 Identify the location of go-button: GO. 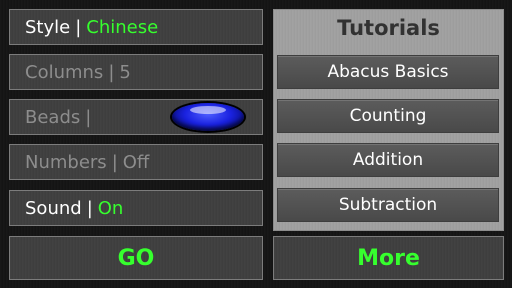
(136, 258).